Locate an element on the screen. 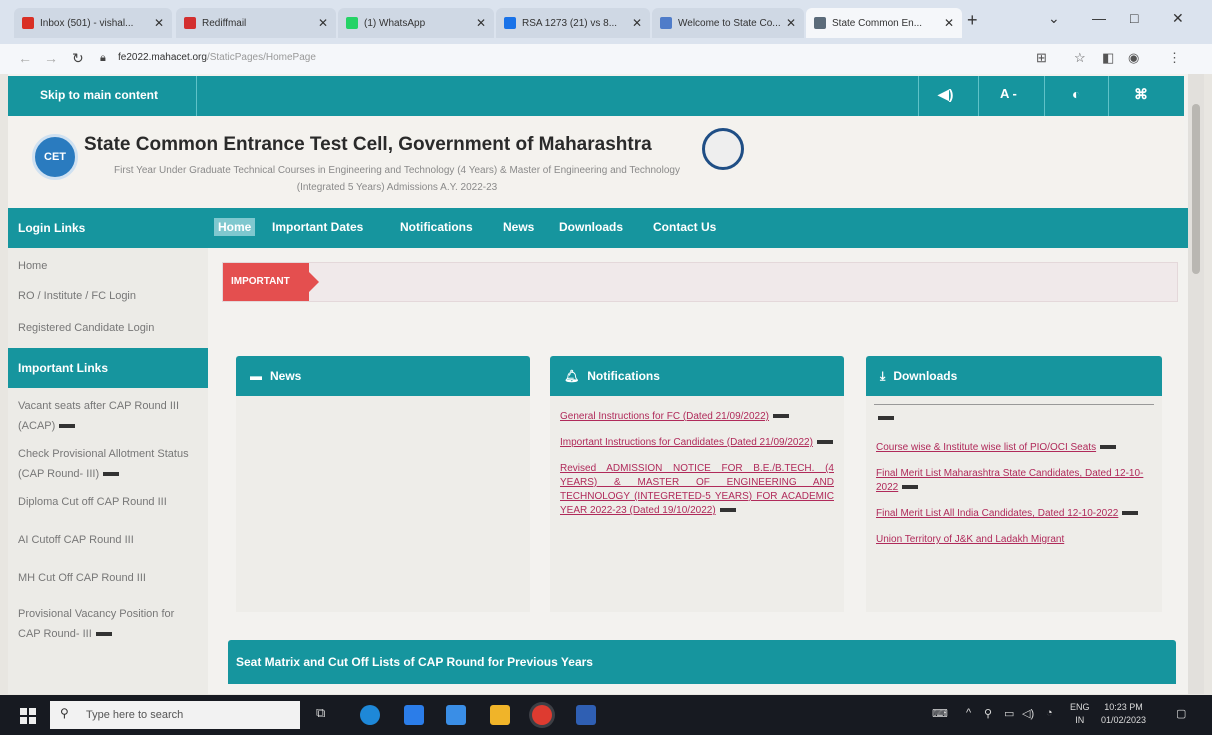 This screenshot has height=735, width=1212. profile-avatar-icon: ◉ is located at coordinates (1133, 58).